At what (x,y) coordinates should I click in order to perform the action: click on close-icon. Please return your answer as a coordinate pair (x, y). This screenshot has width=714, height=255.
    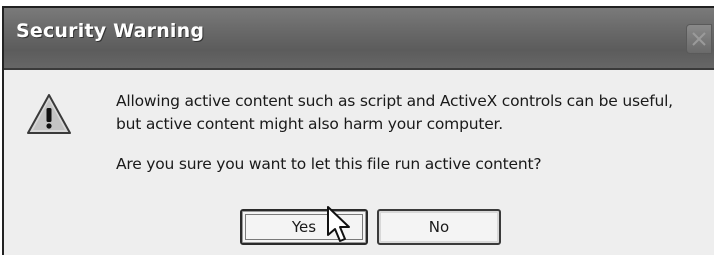
    Looking at the image, I should click on (699, 39).